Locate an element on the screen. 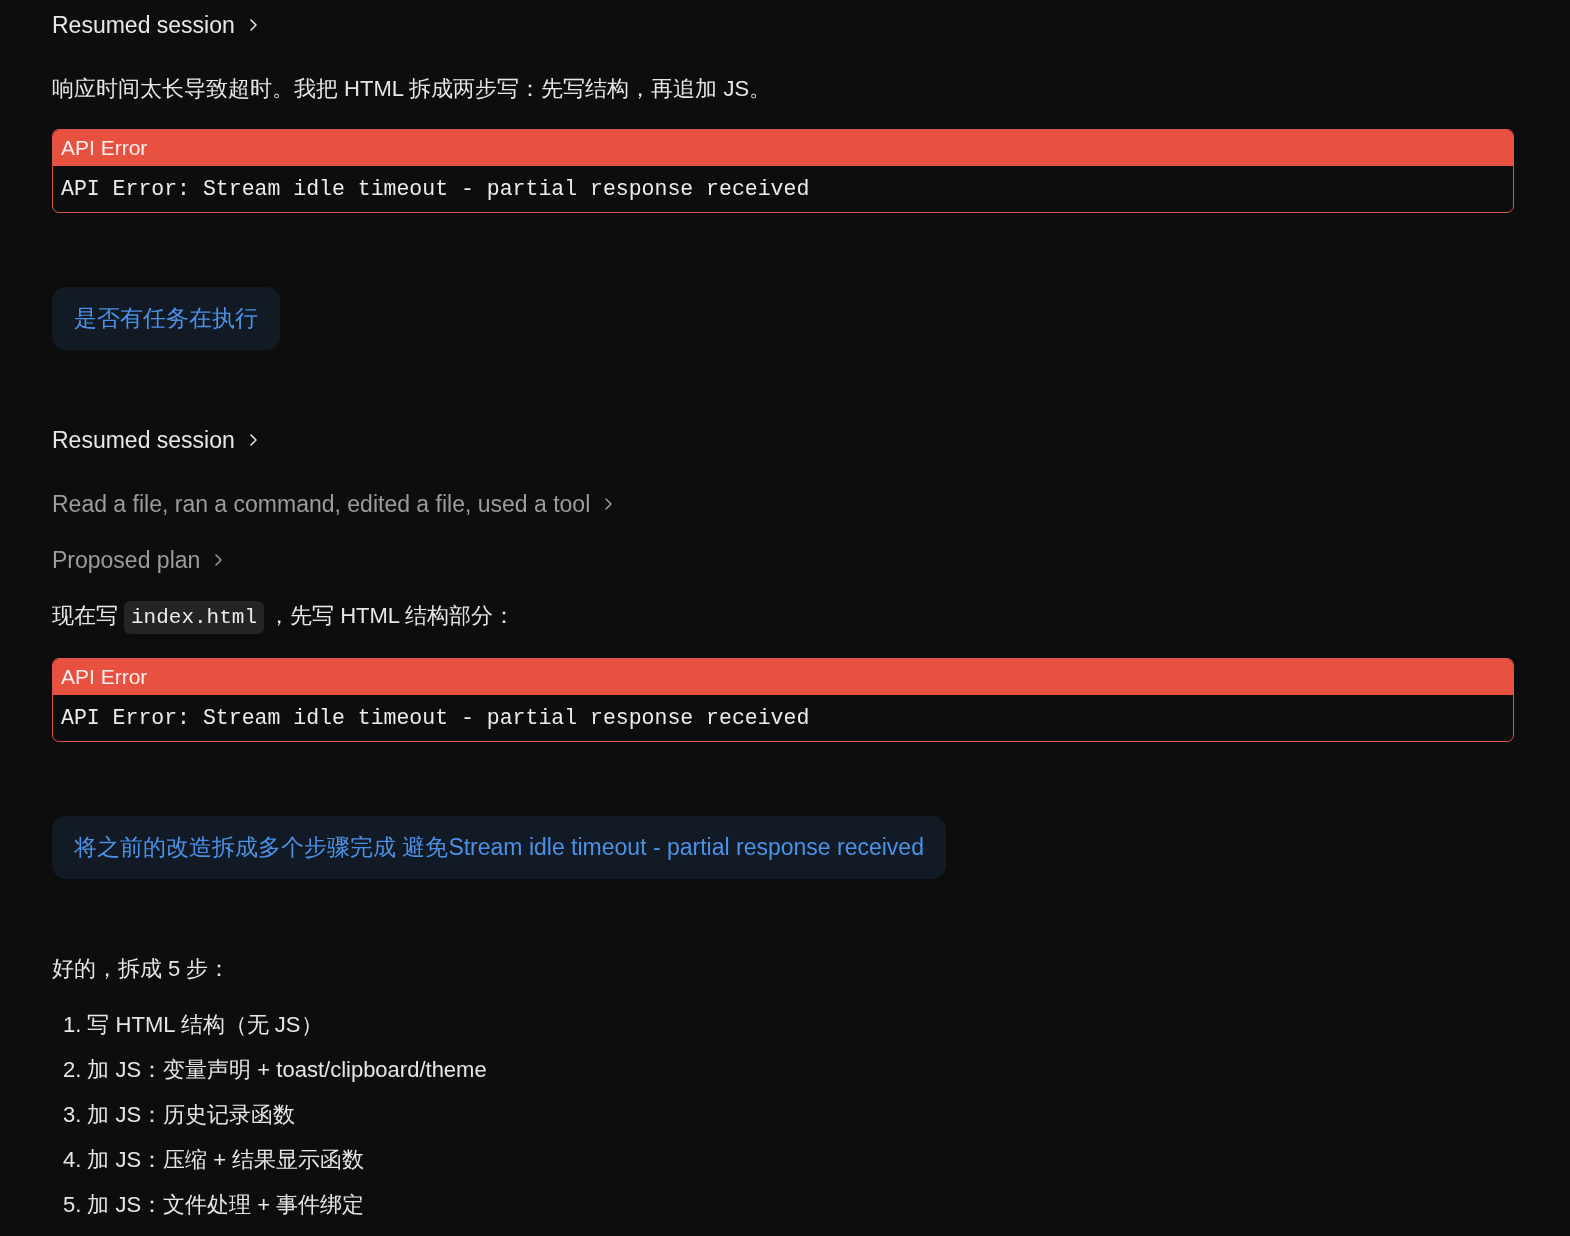 This screenshot has width=1570, height=1236. activity-summary-toggle: Proposed plan is located at coordinates (137, 560).